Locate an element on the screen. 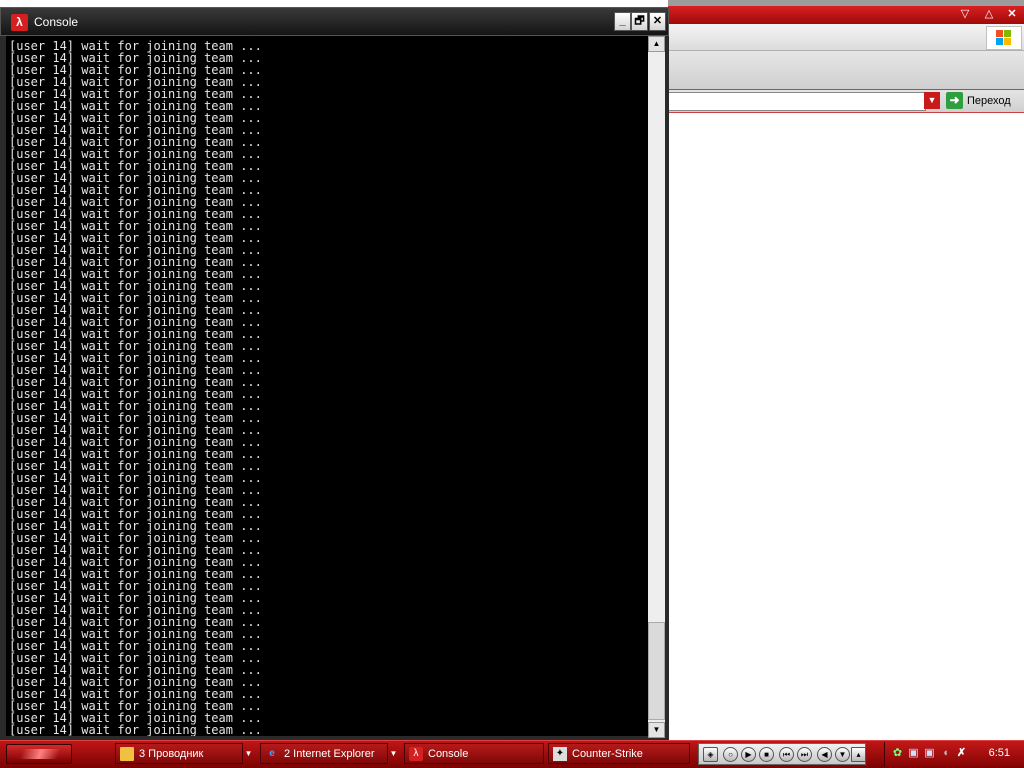 The height and width of the screenshot is (768, 1024). start-logo-icon is located at coordinates (40, 754).